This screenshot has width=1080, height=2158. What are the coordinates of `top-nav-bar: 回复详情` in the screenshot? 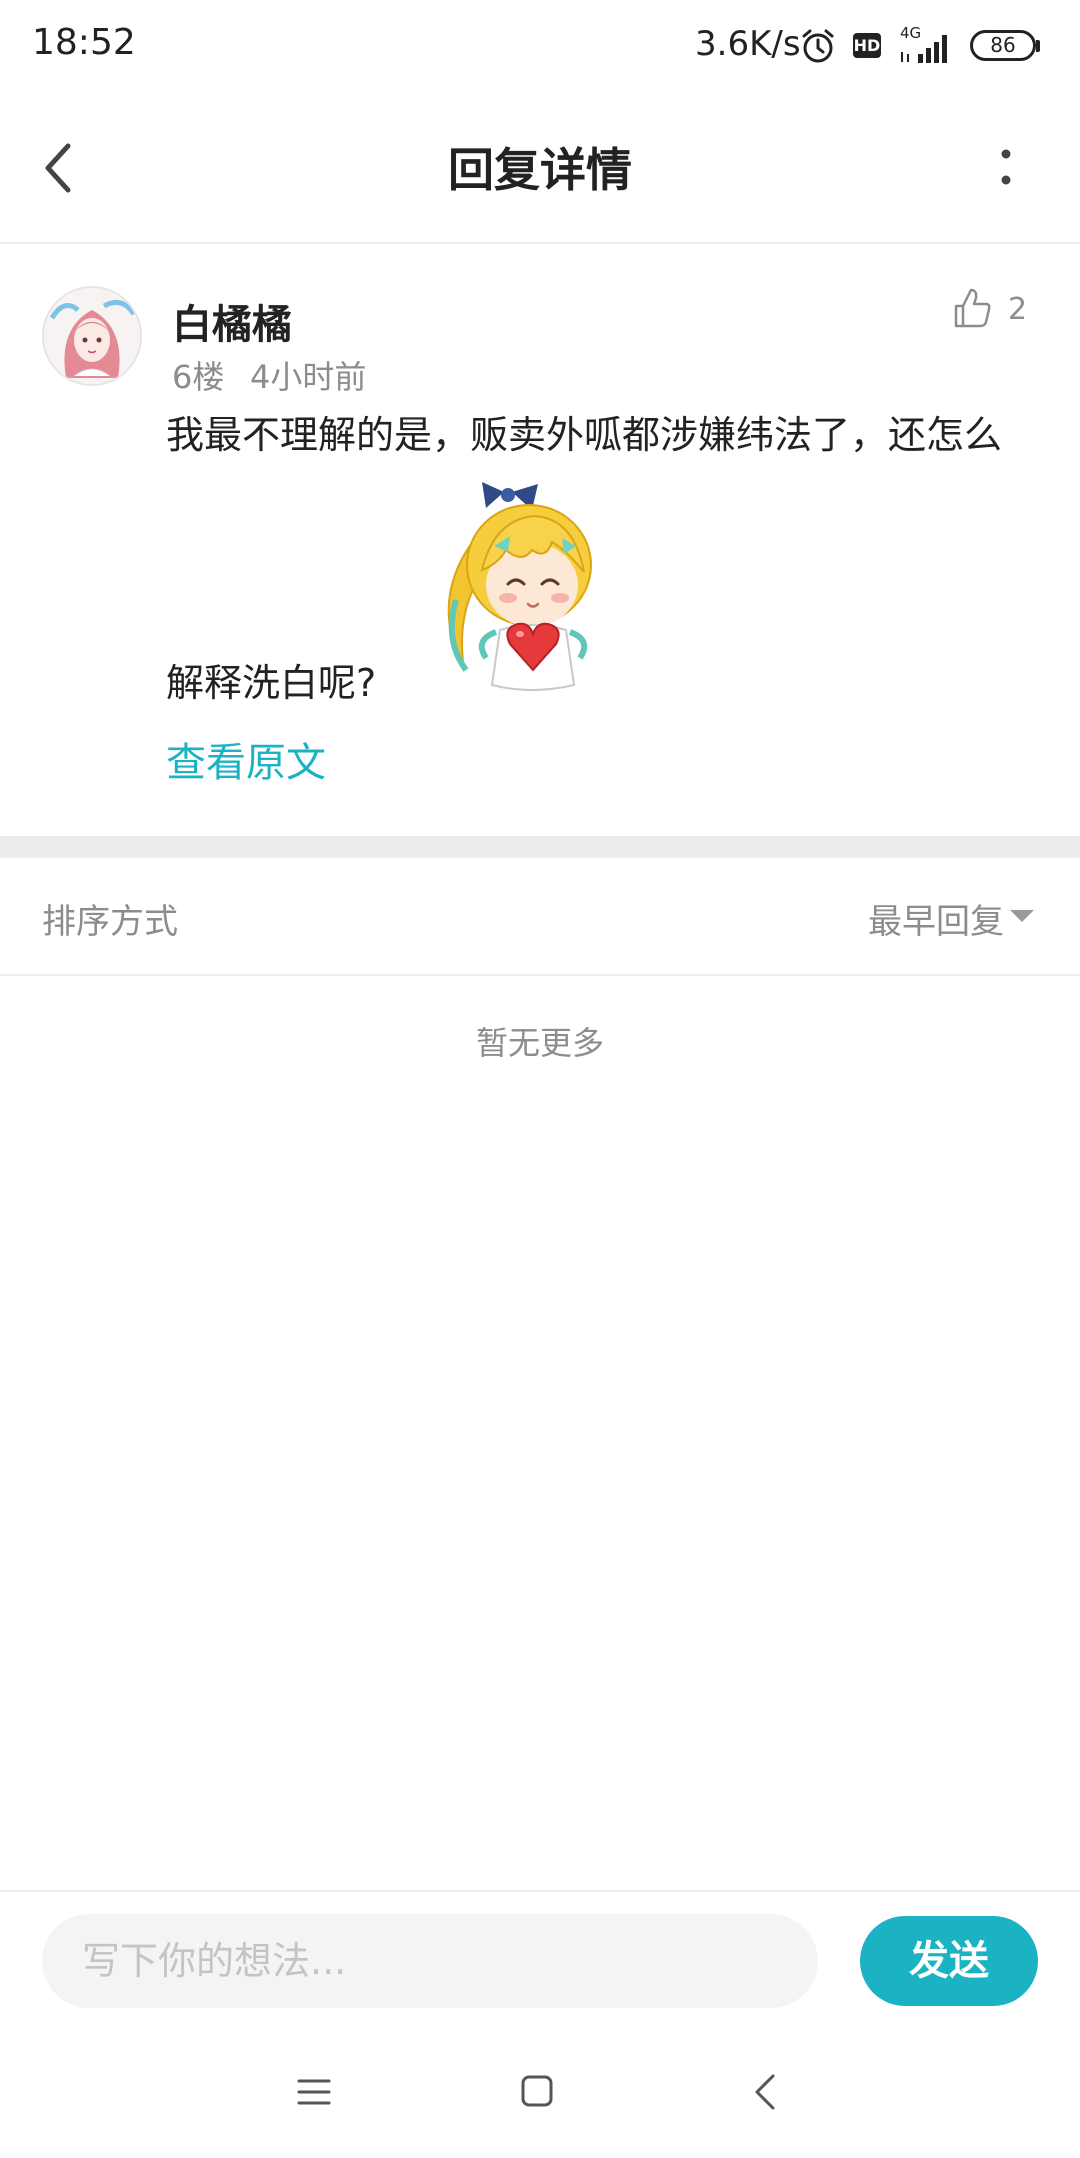 It's located at (540, 170).